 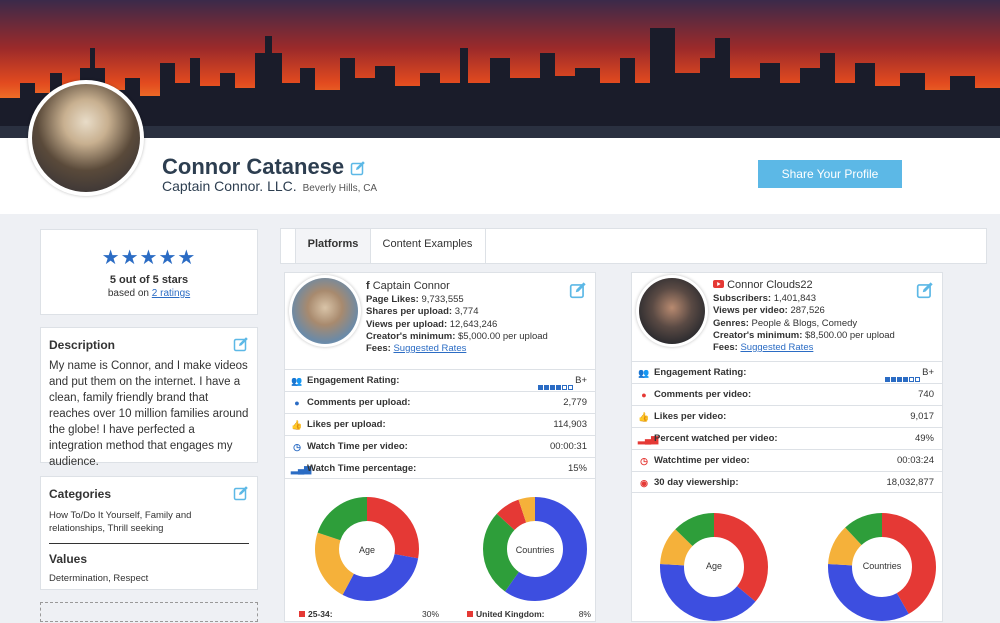 I want to click on info-page-likes: Page Likes: 9,733,555, so click(x=415, y=300).